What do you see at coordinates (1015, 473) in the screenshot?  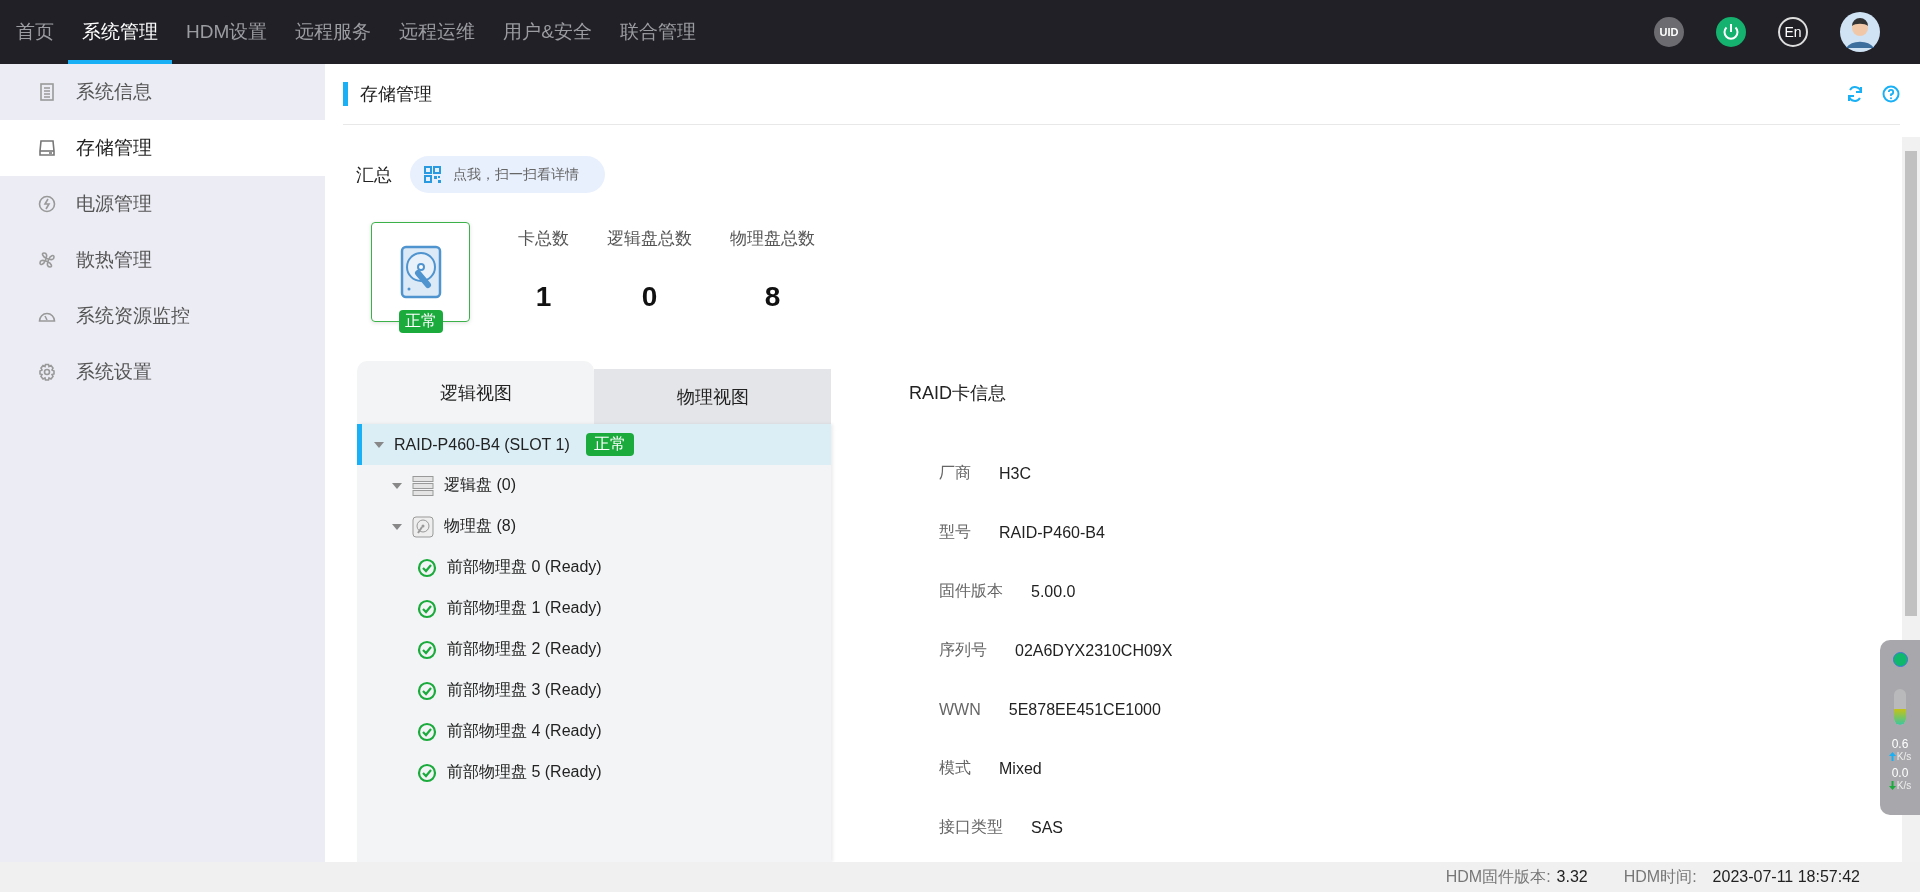 I see `field-value: H3C` at bounding box center [1015, 473].